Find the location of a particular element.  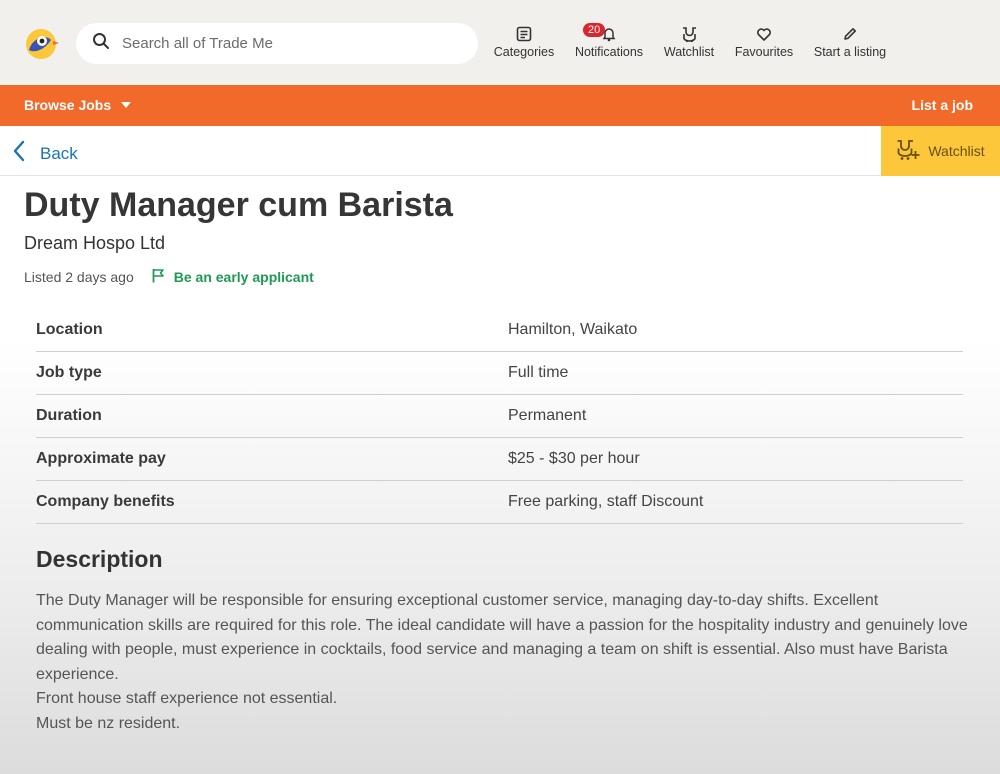

pencil-icon is located at coordinates (850, 34).